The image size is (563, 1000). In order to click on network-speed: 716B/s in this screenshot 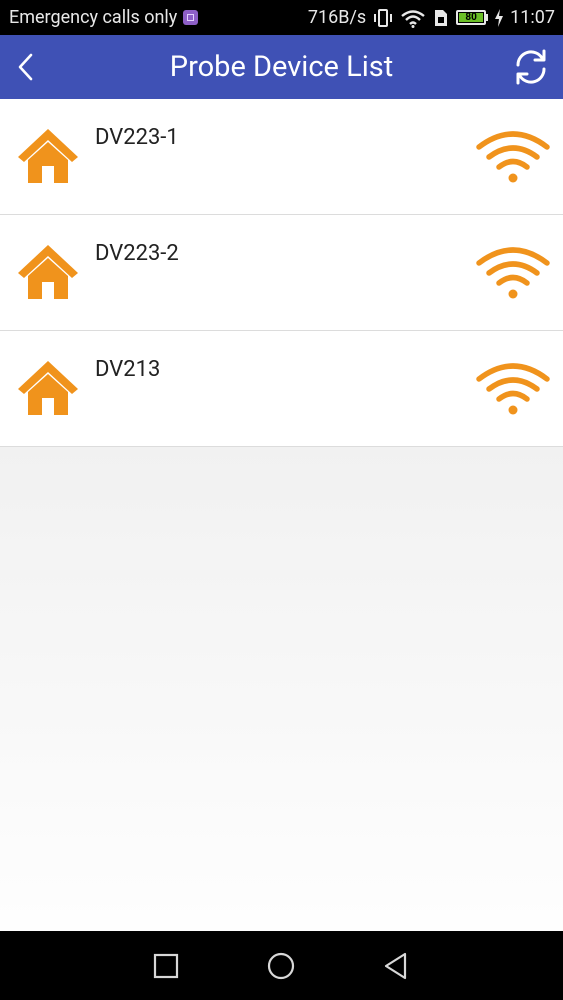, I will do `click(337, 17)`.